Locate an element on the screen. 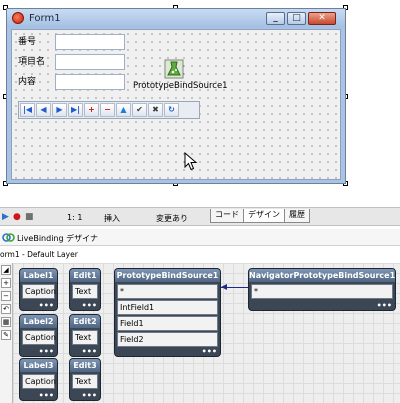 The image size is (400, 403). node-edit3: Edit3 Text ••• is located at coordinates (85, 379).